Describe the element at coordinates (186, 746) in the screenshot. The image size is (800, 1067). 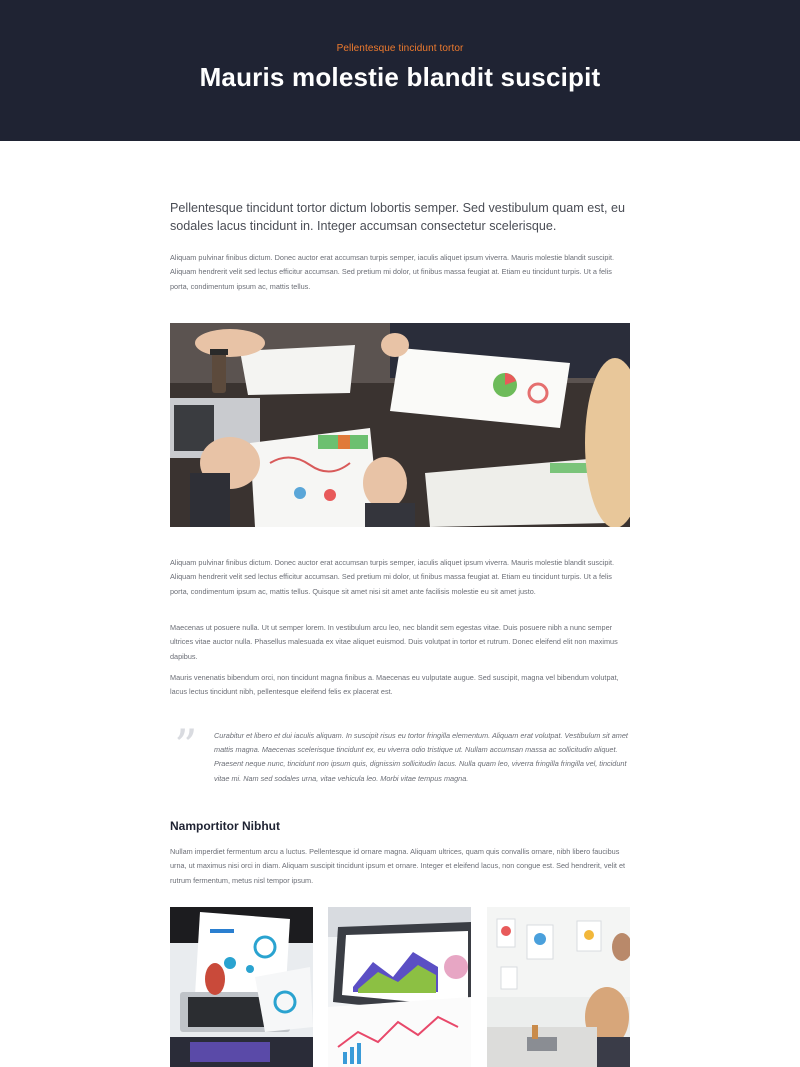
I see `quote-mark-icon: ”` at that location.